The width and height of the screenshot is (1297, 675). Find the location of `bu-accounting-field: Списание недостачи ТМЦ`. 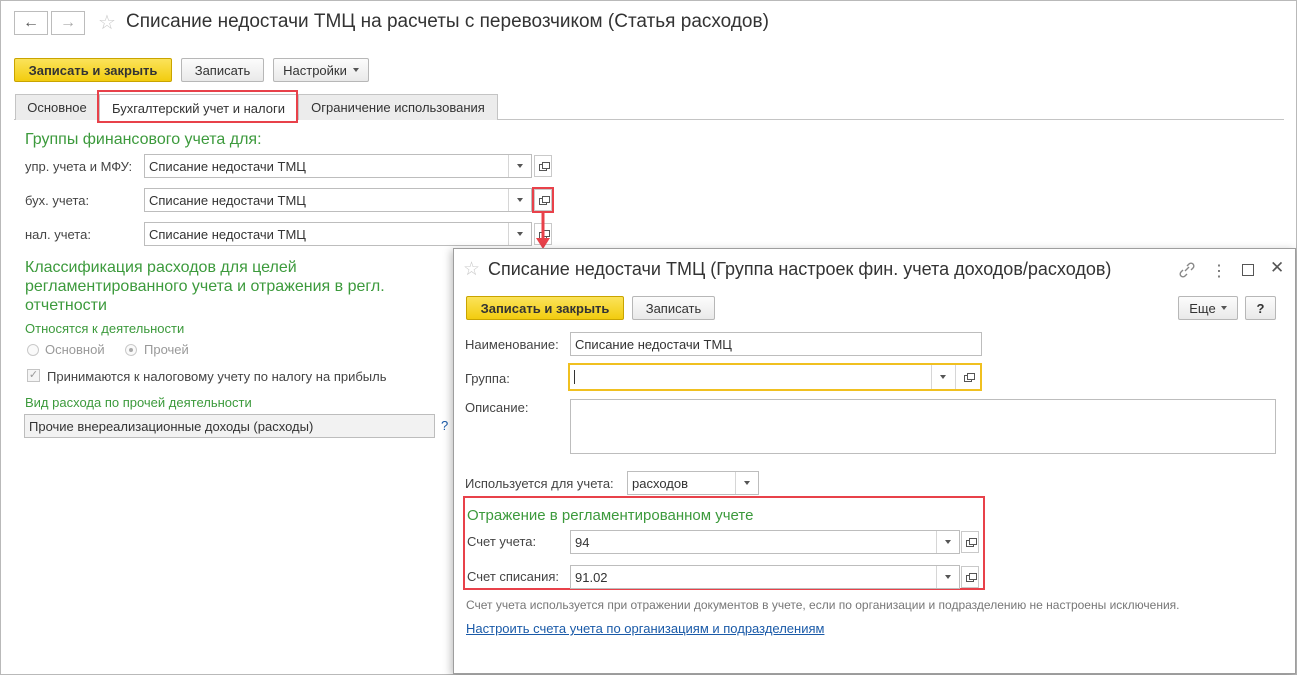

bu-accounting-field: Списание недостачи ТМЦ is located at coordinates (338, 200).